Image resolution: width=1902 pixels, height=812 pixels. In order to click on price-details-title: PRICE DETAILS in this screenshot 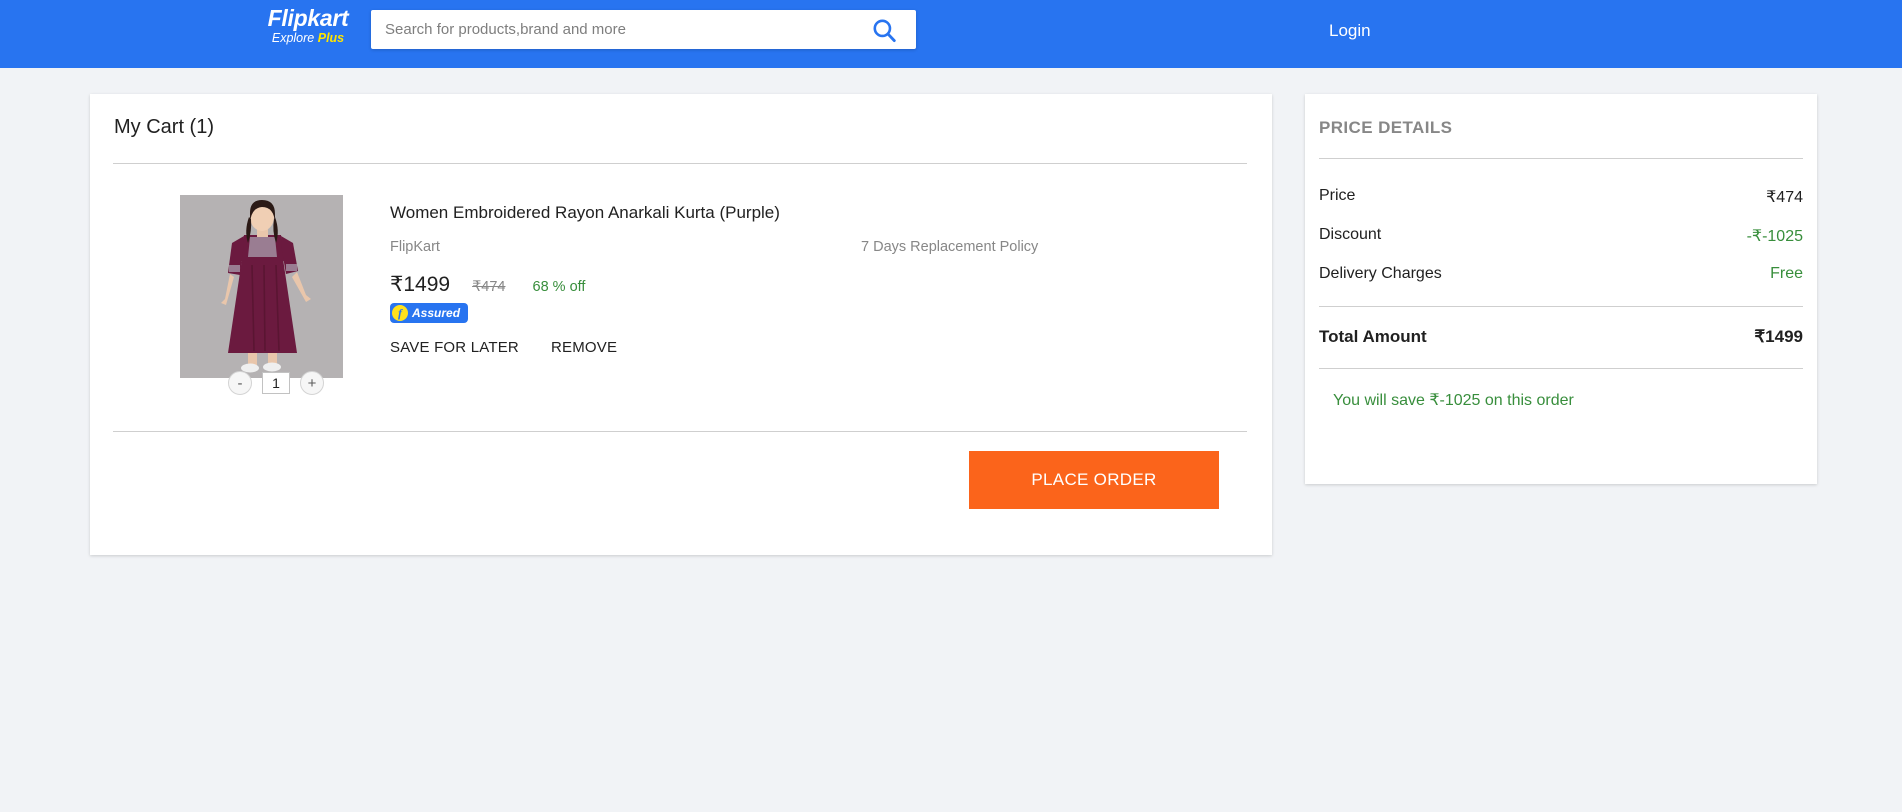, I will do `click(1386, 127)`.